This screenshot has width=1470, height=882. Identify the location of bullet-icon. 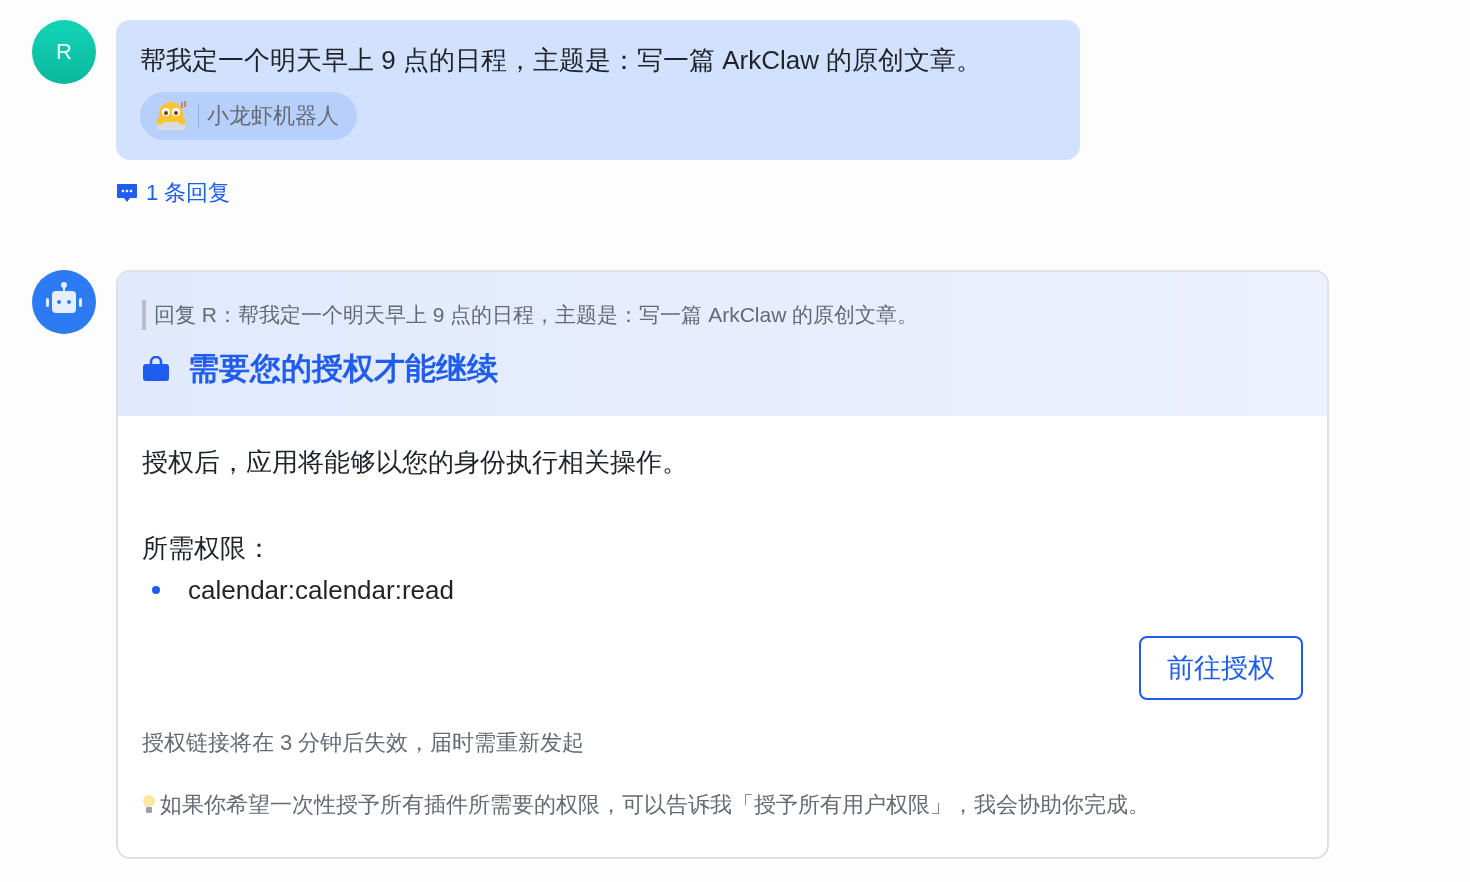
(156, 590).